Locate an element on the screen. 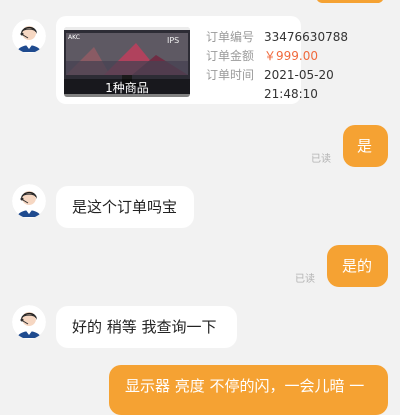 This screenshot has height=415, width=400. thumbnail-panel-badge: IPS is located at coordinates (173, 40).